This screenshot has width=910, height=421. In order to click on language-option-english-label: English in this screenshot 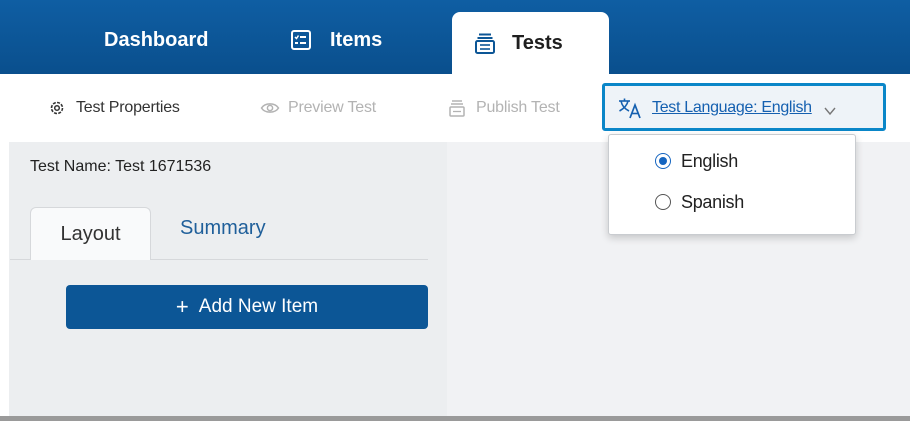, I will do `click(709, 160)`.